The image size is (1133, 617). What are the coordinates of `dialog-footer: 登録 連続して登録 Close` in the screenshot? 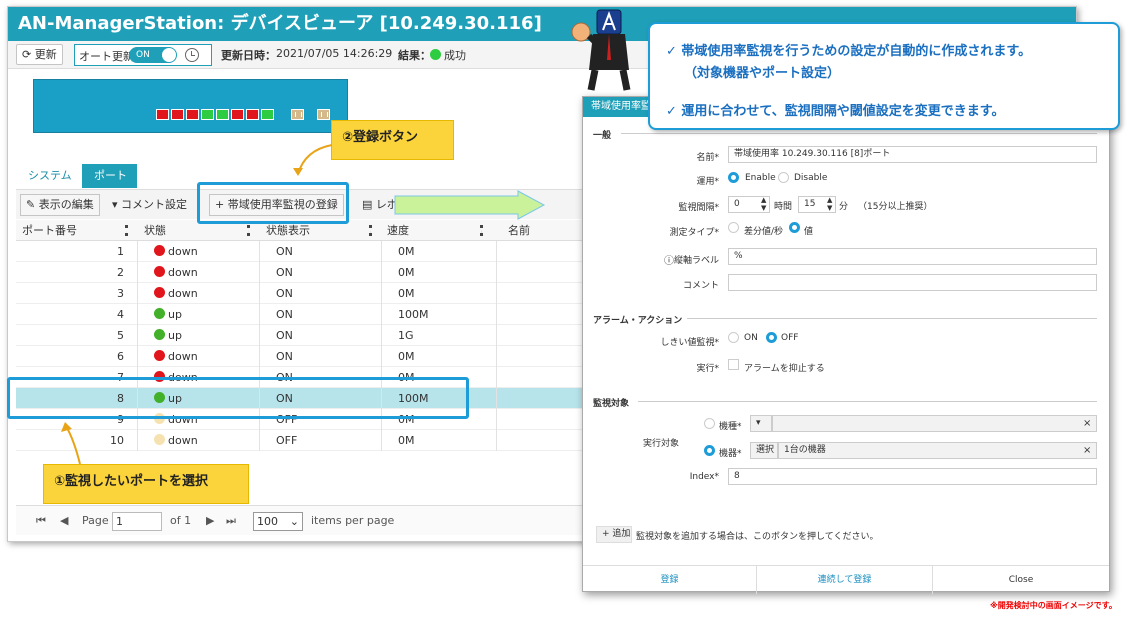 It's located at (846, 579).